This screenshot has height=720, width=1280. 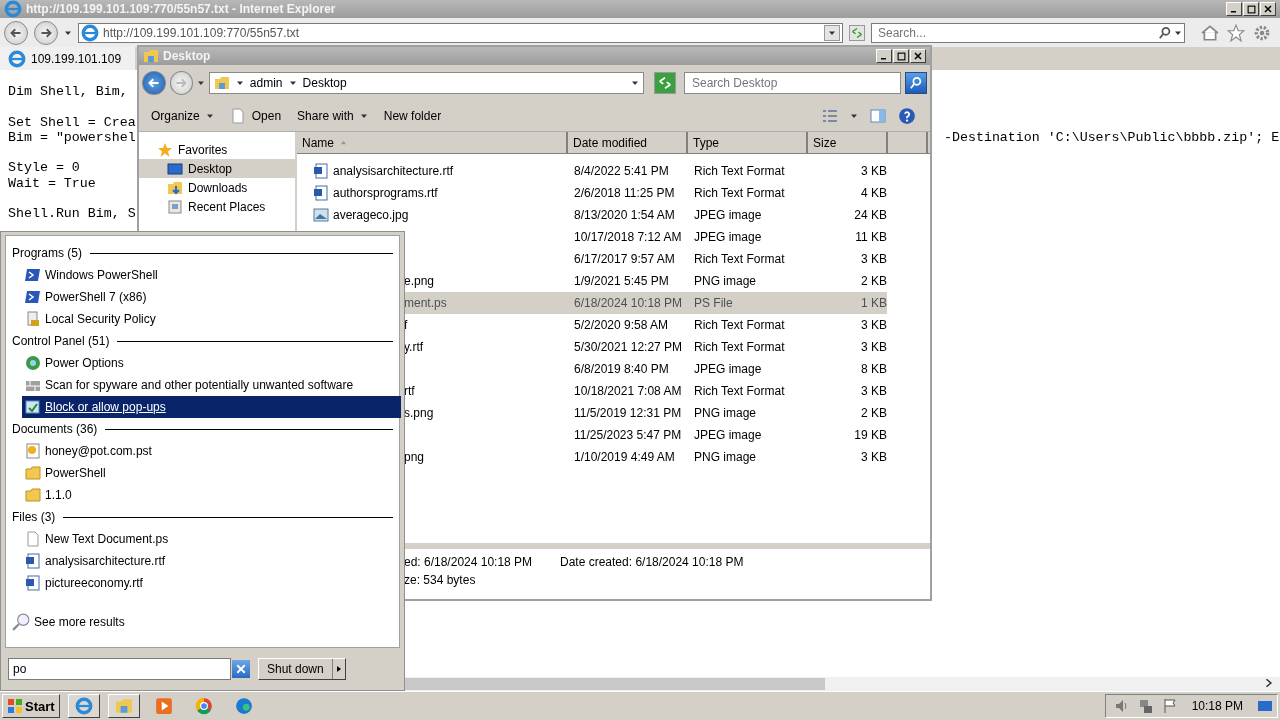 I want to click on search-result: pictureeconomy.rtf, so click(x=211, y=583).